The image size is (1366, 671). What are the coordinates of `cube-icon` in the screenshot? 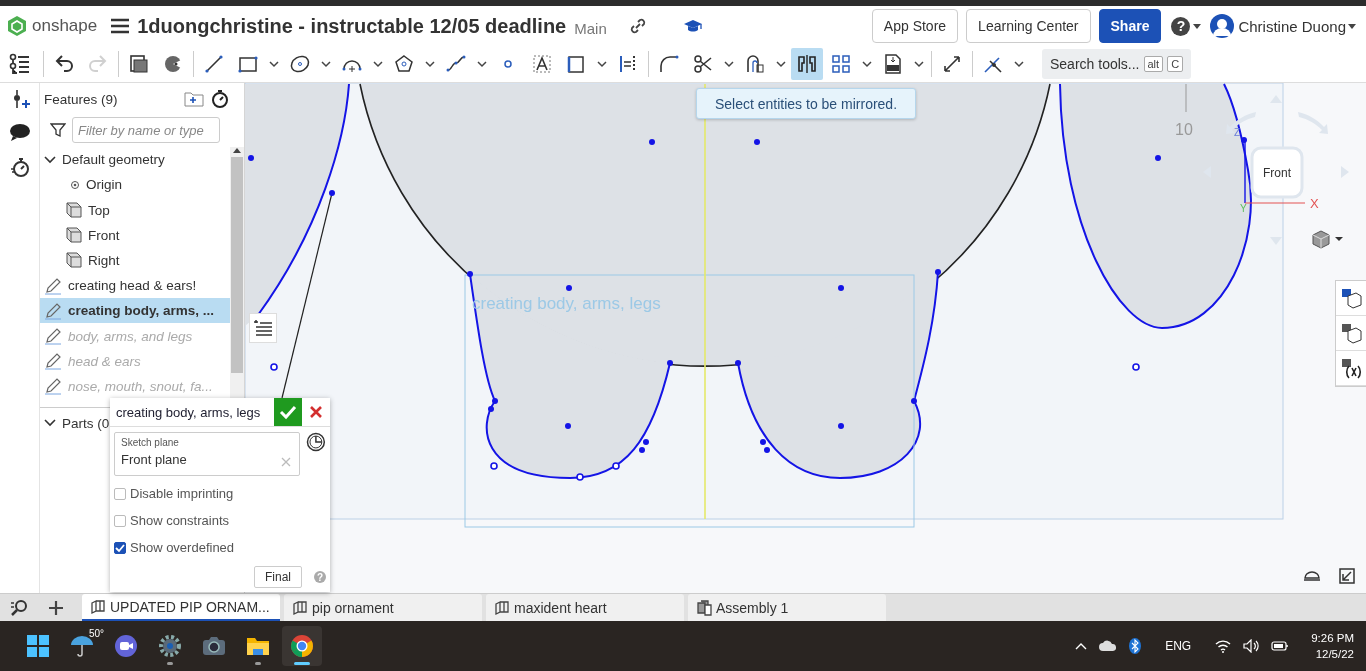 It's located at (1321, 239).